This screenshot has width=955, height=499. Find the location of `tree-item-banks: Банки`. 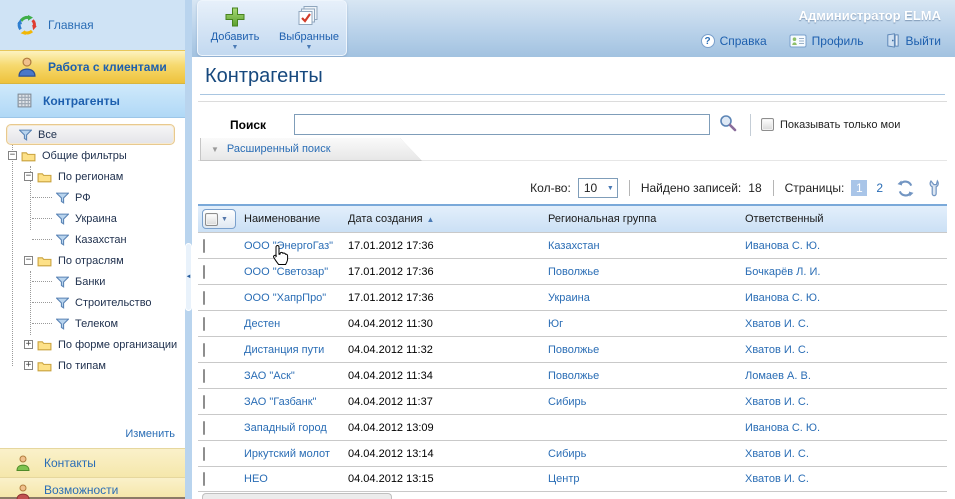

tree-item-banks: Банки is located at coordinates (92, 281).